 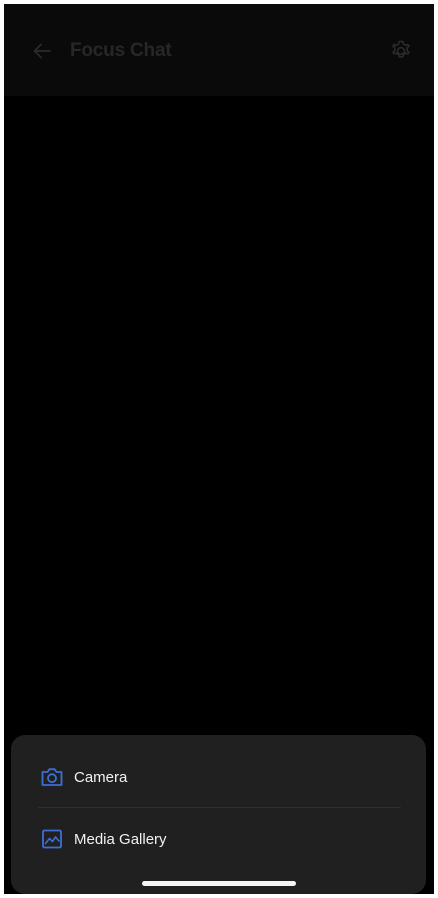 What do you see at coordinates (218, 839) in the screenshot?
I see `media-gallery-option: Media Gallery` at bounding box center [218, 839].